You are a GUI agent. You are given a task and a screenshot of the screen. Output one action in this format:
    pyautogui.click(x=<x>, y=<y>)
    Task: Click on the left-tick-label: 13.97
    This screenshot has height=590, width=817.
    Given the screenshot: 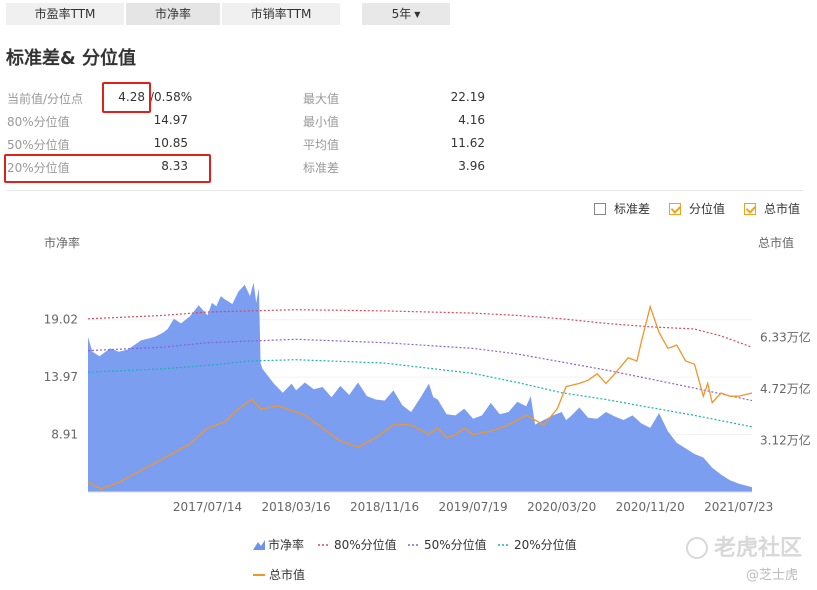 What is the action you would take?
    pyautogui.click(x=61, y=377)
    